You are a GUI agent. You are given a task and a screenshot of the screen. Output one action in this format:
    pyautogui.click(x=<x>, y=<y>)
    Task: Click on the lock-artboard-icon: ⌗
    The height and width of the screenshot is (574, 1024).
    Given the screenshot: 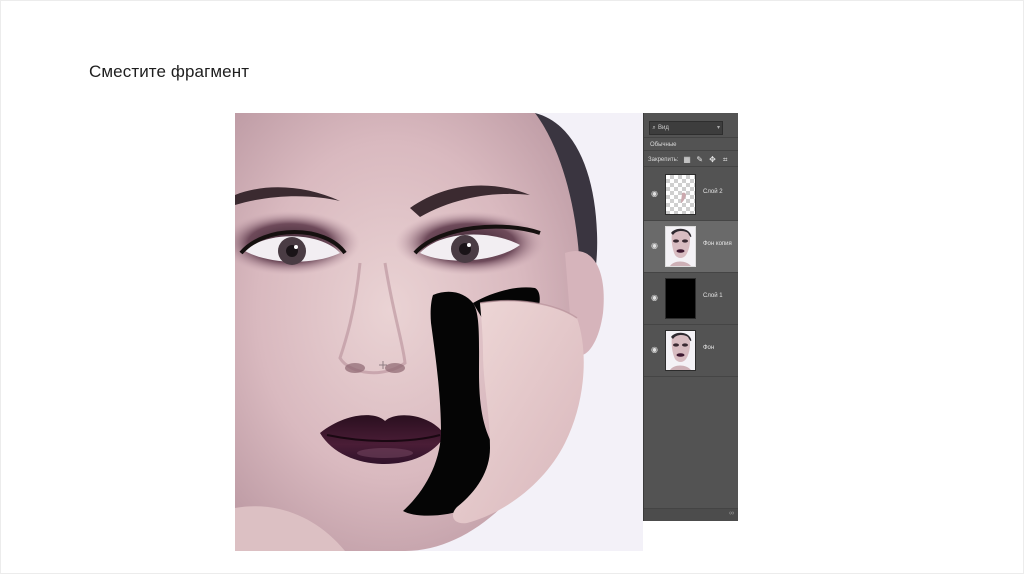 What is the action you would take?
    pyautogui.click(x=725, y=160)
    